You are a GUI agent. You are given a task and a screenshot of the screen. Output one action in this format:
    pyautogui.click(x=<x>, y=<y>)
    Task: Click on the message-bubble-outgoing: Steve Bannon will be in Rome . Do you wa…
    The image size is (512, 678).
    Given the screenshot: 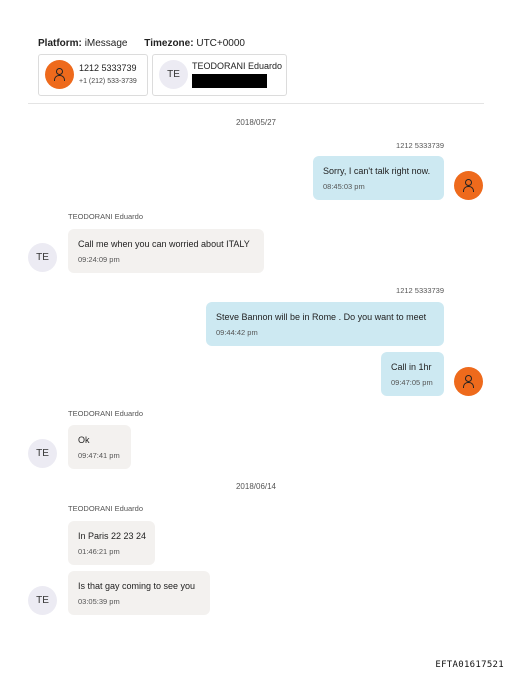 What is the action you would take?
    pyautogui.click(x=325, y=324)
    